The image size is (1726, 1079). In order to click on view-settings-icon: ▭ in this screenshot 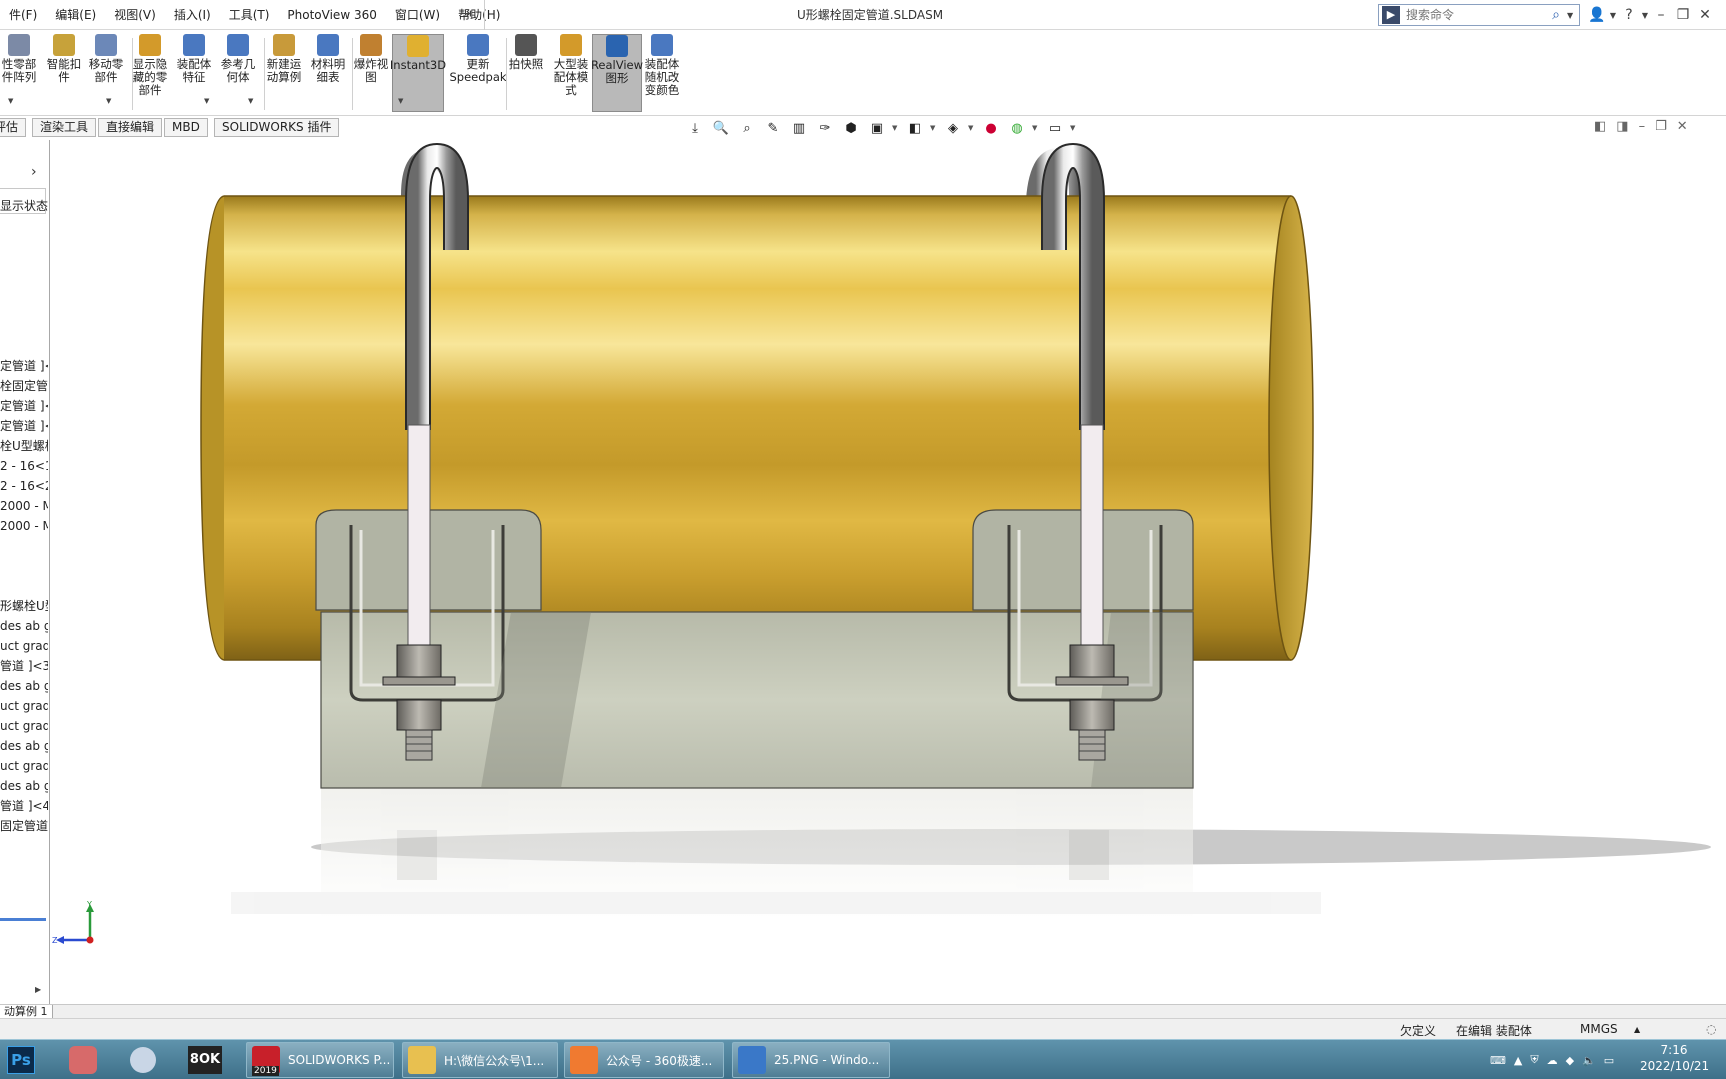, I will do `click(1055, 128)`.